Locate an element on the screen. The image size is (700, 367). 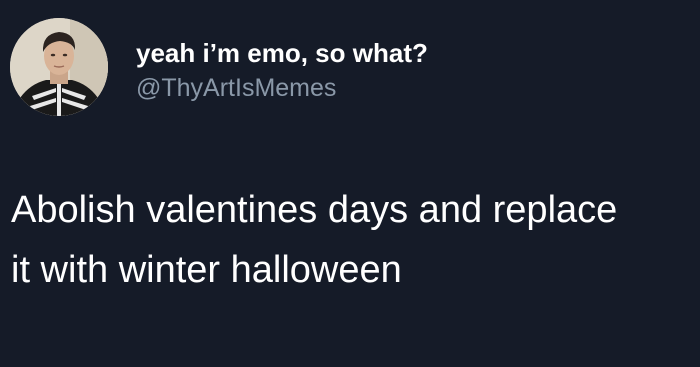
author-display-name: yeah i’m emo, so what? is located at coordinates (282, 53).